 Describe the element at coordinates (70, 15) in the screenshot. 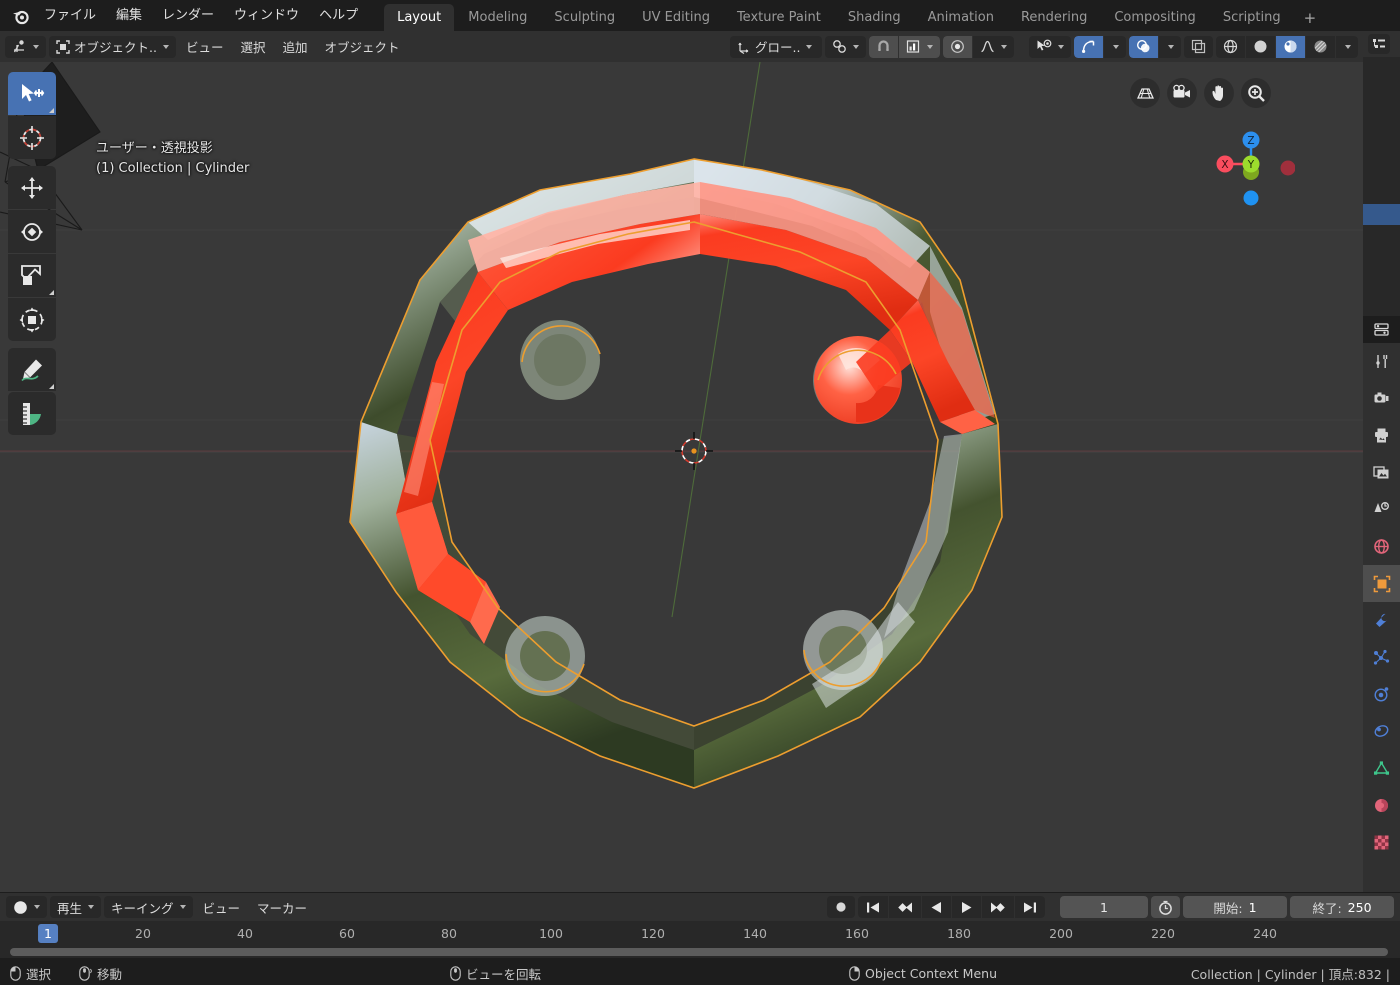

I see `menu-file: ファイル` at that location.